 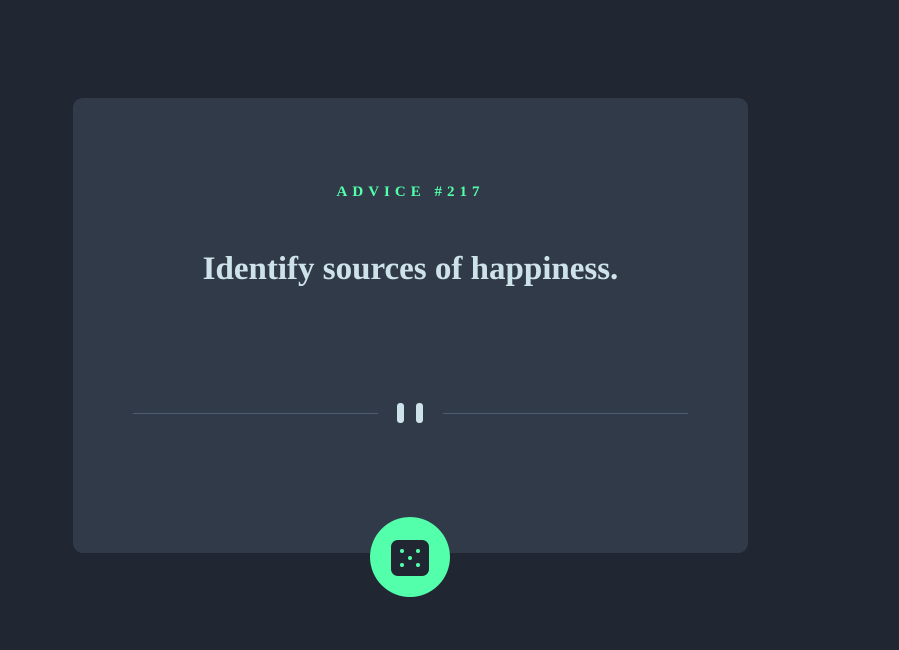 I want to click on dice-icon, so click(x=410, y=558).